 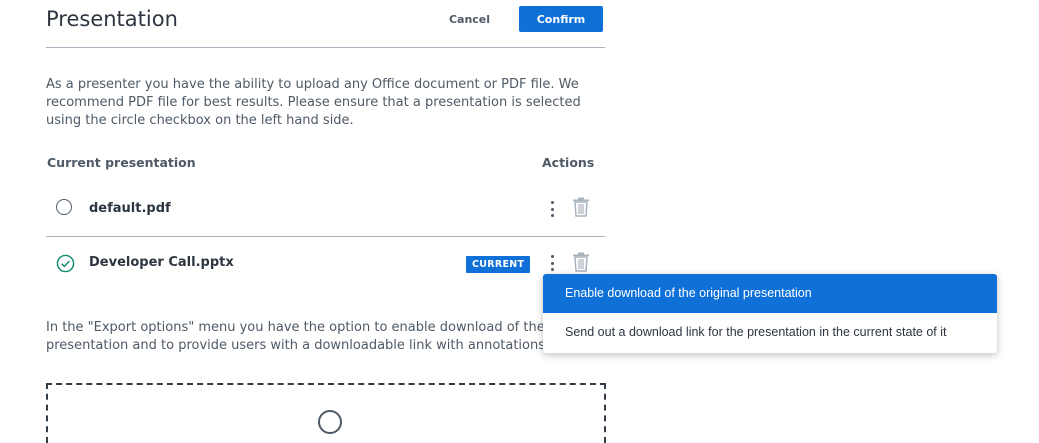 I want to click on radio-icon, so click(x=64, y=207).